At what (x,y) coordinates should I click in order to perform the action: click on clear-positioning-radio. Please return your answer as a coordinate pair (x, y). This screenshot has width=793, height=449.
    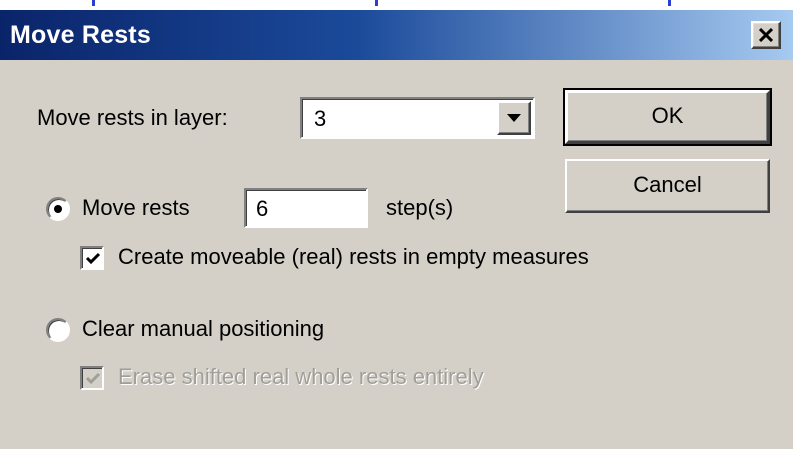
    Looking at the image, I should click on (58, 330).